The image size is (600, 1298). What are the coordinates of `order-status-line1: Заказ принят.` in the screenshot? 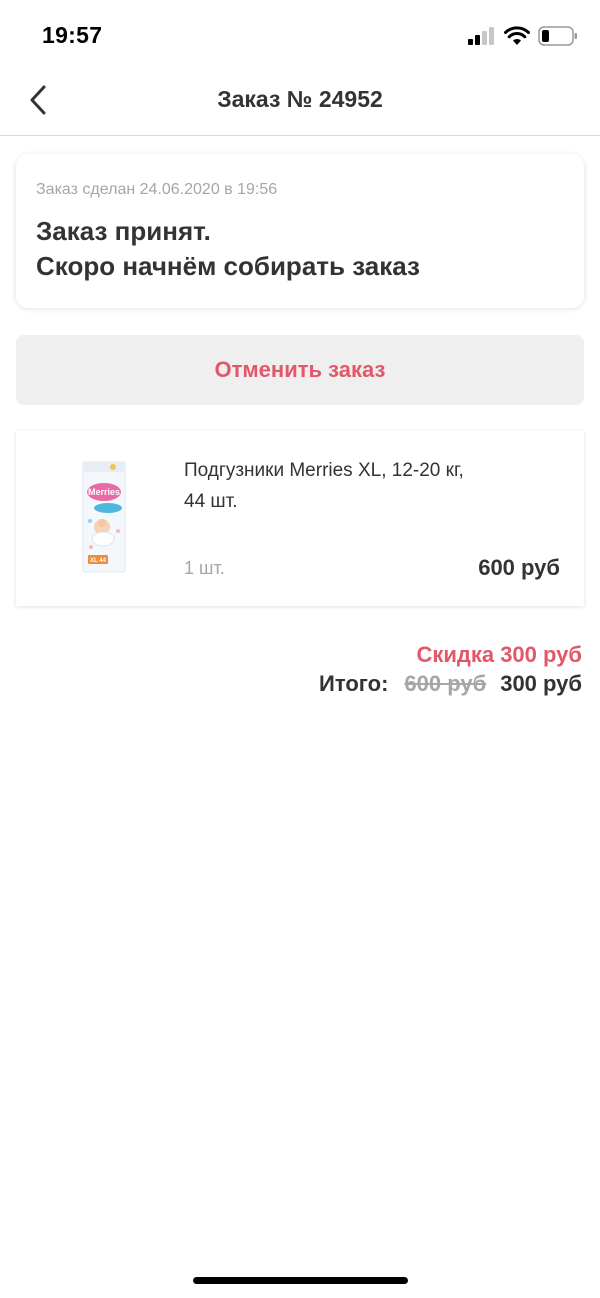 It's located at (123, 231).